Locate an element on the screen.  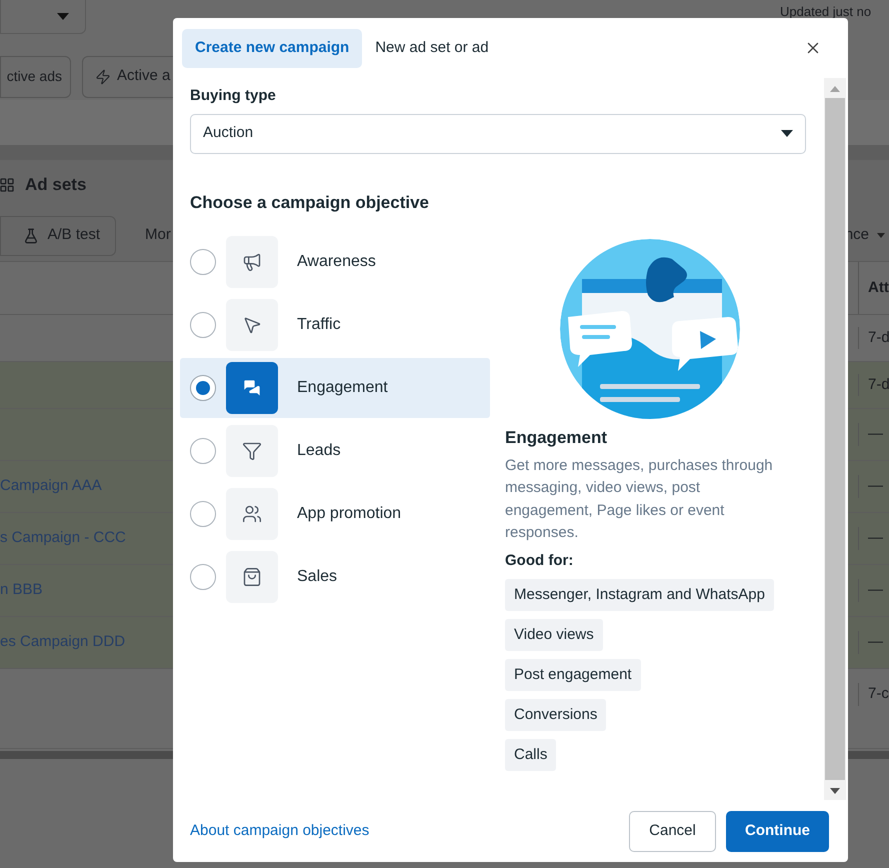
table-cell: 7-c is located at coordinates (873, 694).